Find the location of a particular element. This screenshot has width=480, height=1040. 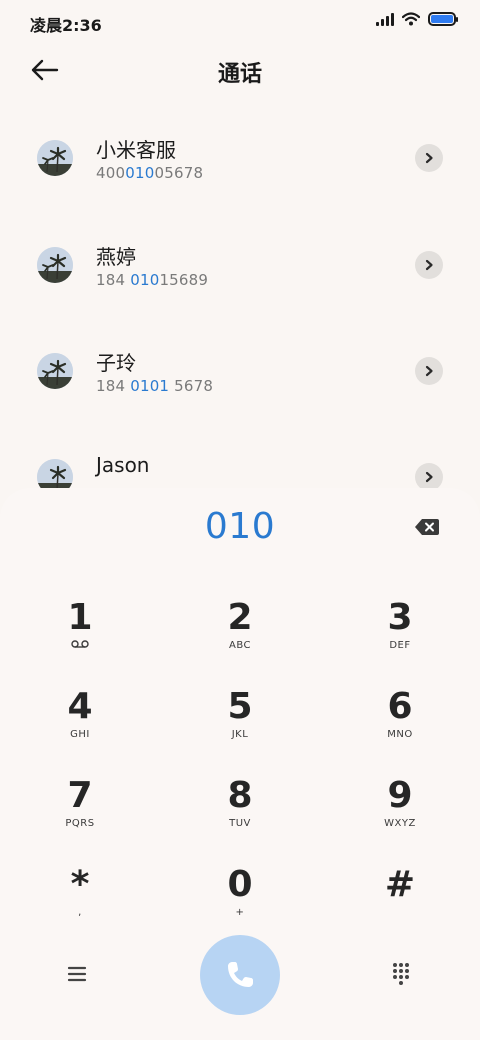

status-bar: 凌晨2:36 is located at coordinates (240, 21).